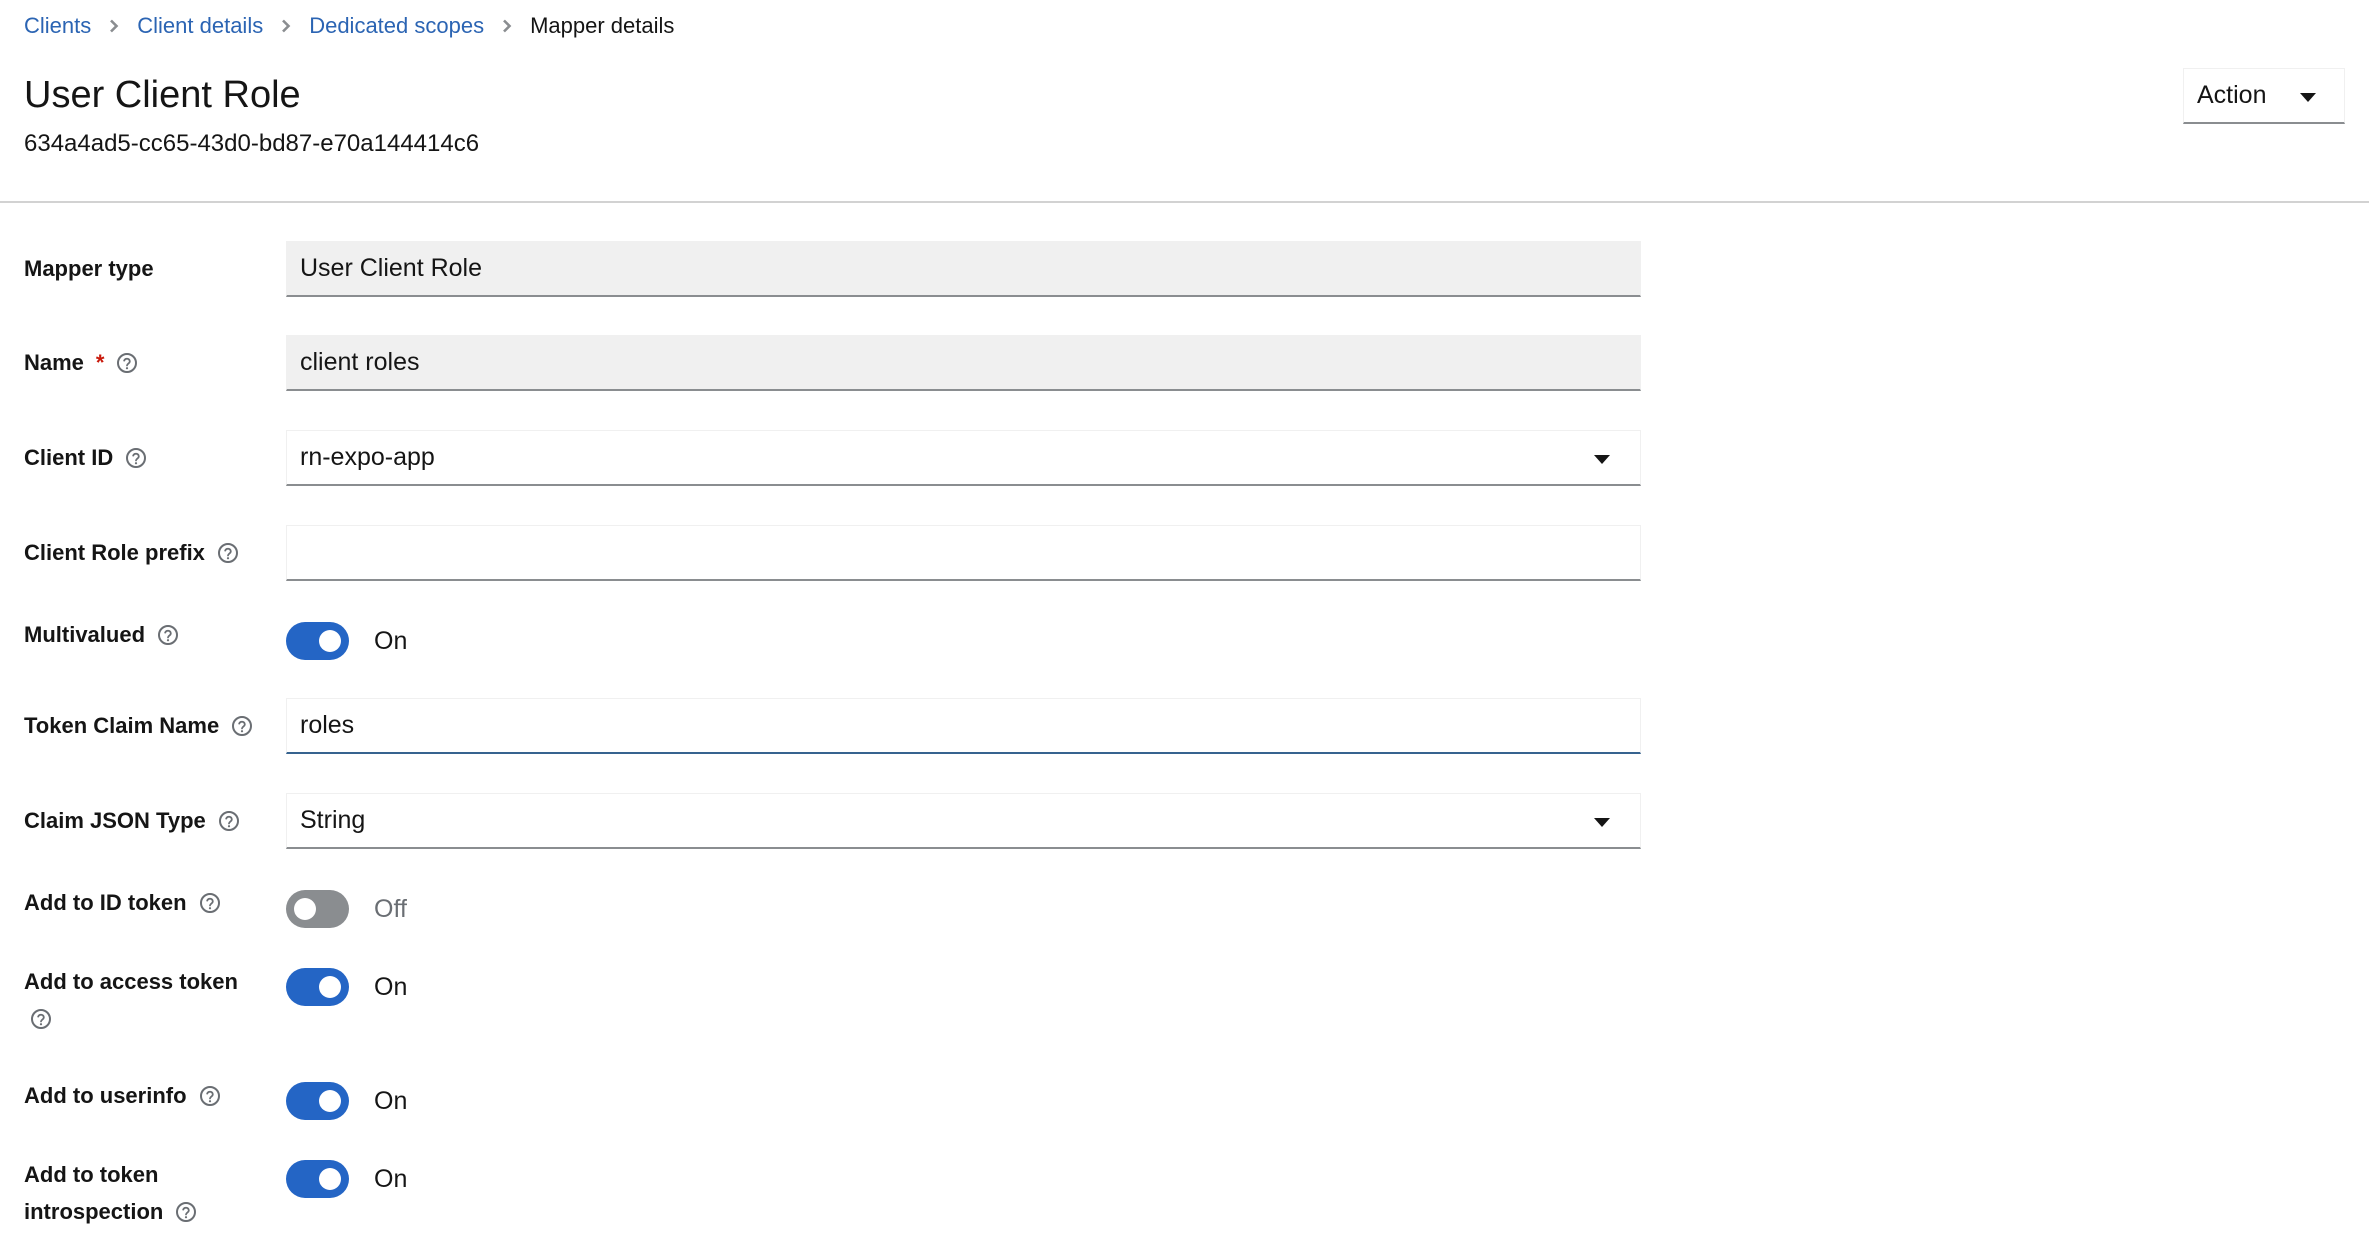 Image resolution: width=2369 pixels, height=1250 pixels. Describe the element at coordinates (69, 457) in the screenshot. I see `client-id-label-text: Client ID` at that location.